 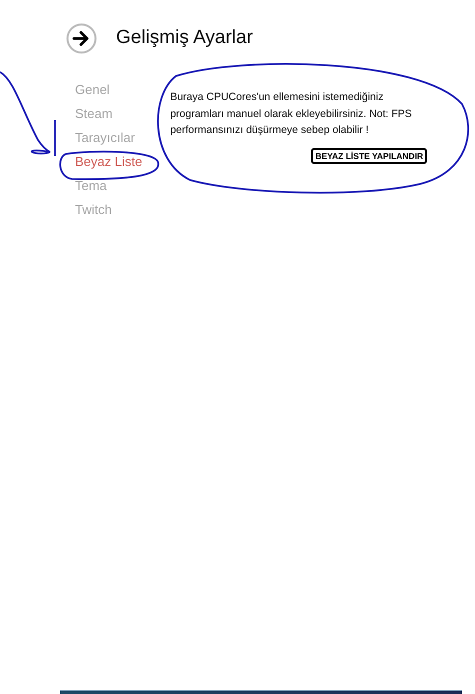 What do you see at coordinates (184, 38) in the screenshot?
I see `page-title: Gelişmiş Ayarlar` at bounding box center [184, 38].